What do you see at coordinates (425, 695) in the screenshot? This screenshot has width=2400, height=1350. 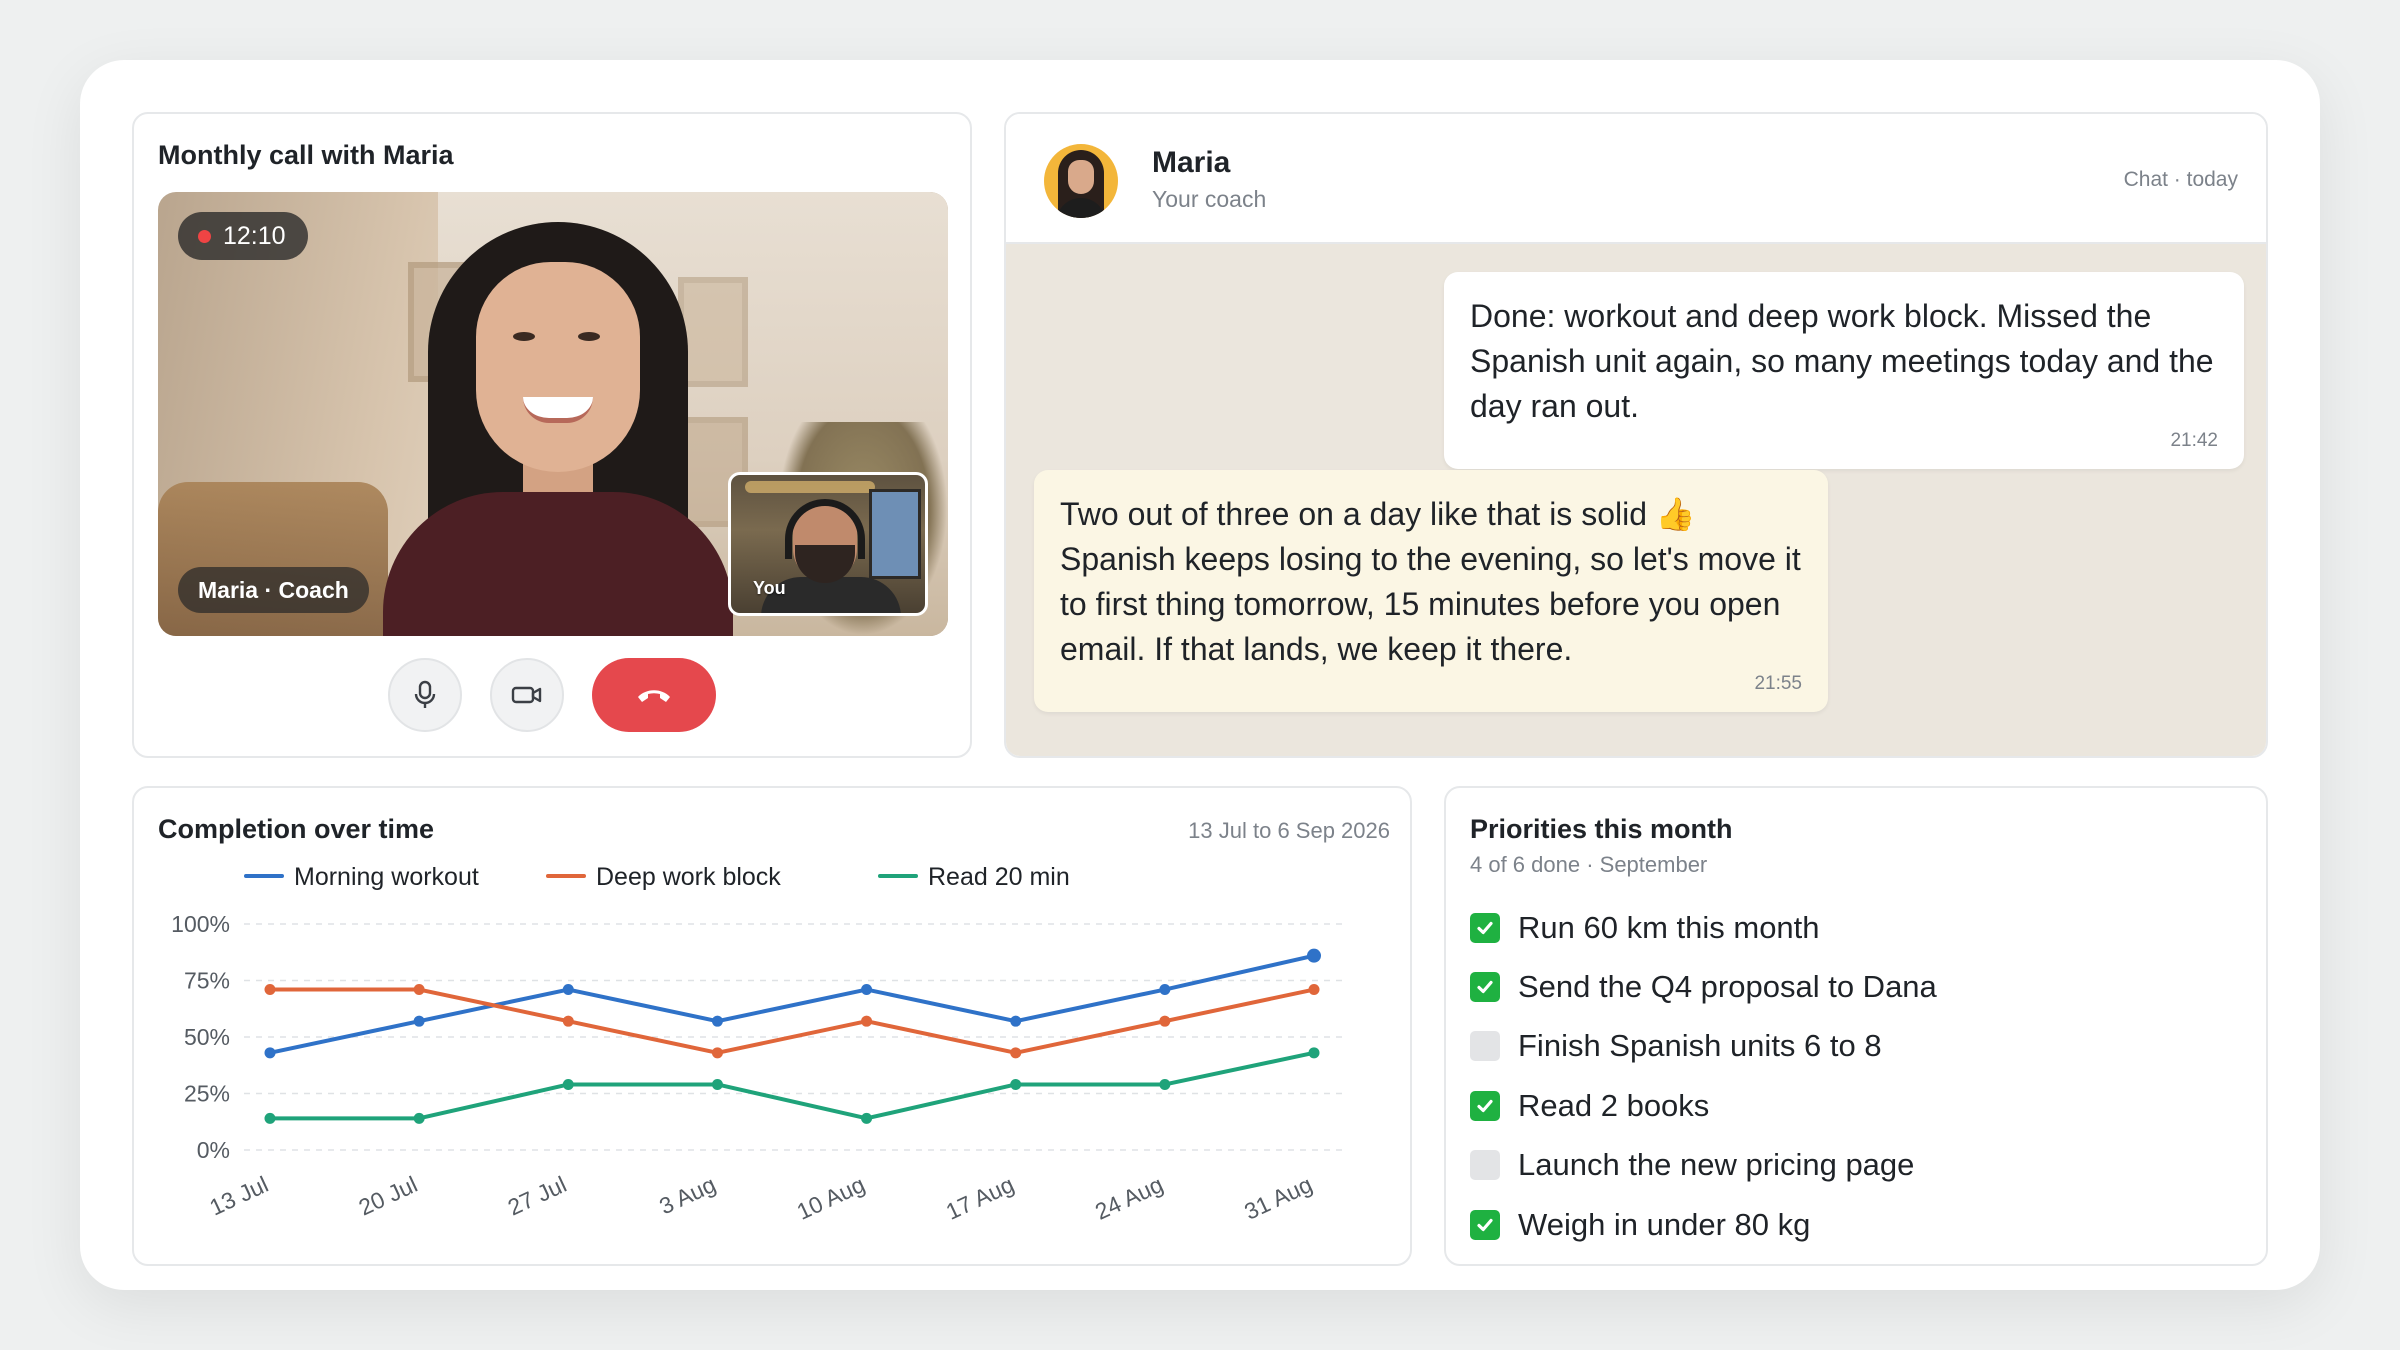 I see `mute-button` at bounding box center [425, 695].